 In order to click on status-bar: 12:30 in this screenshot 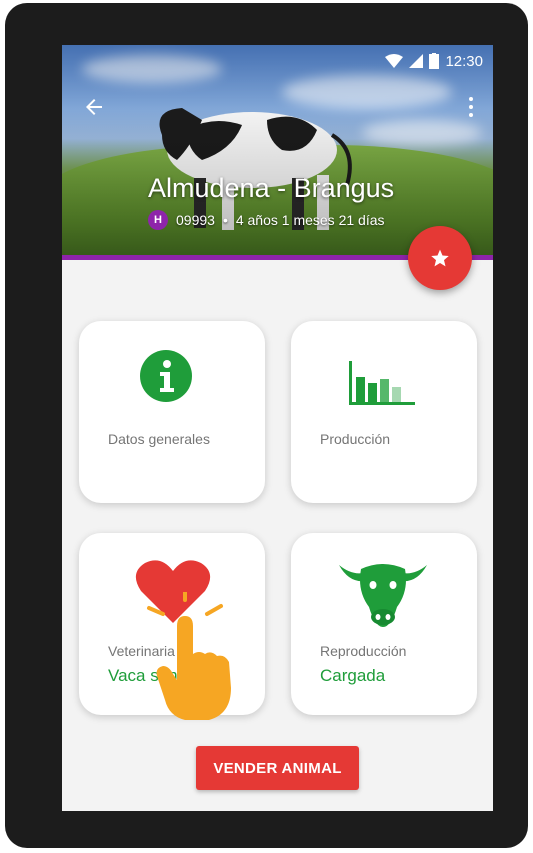, I will do `click(434, 61)`.